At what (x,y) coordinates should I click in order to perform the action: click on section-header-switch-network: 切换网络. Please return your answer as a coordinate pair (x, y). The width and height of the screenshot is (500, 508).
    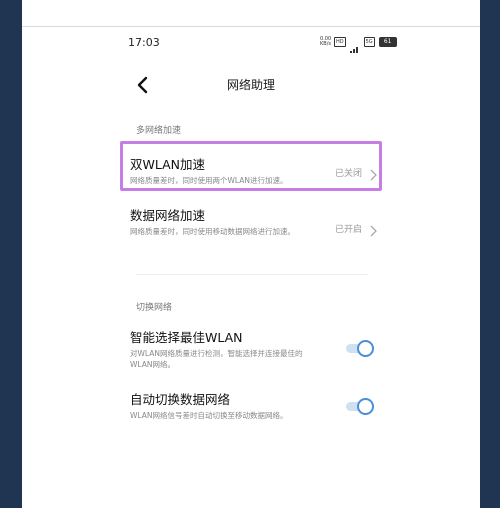
    Looking at the image, I should click on (154, 308).